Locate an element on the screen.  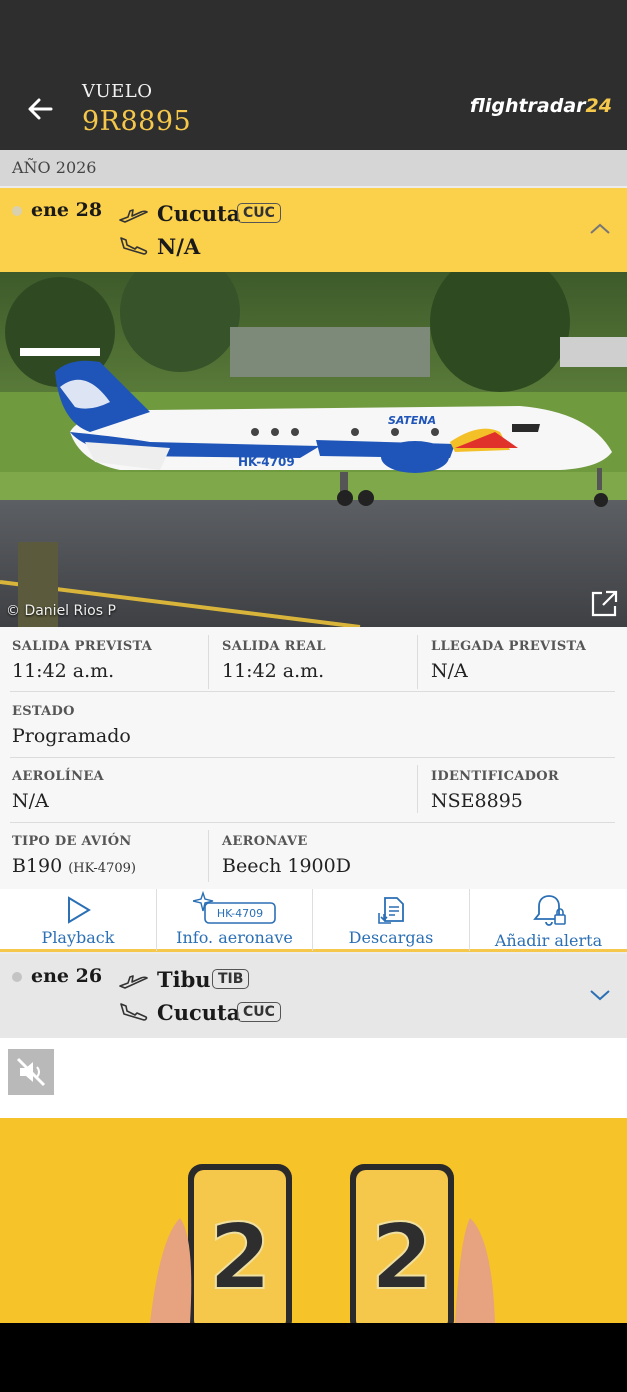
callsign: IDENTIFICADOR NSE8895 is located at coordinates (495, 790).